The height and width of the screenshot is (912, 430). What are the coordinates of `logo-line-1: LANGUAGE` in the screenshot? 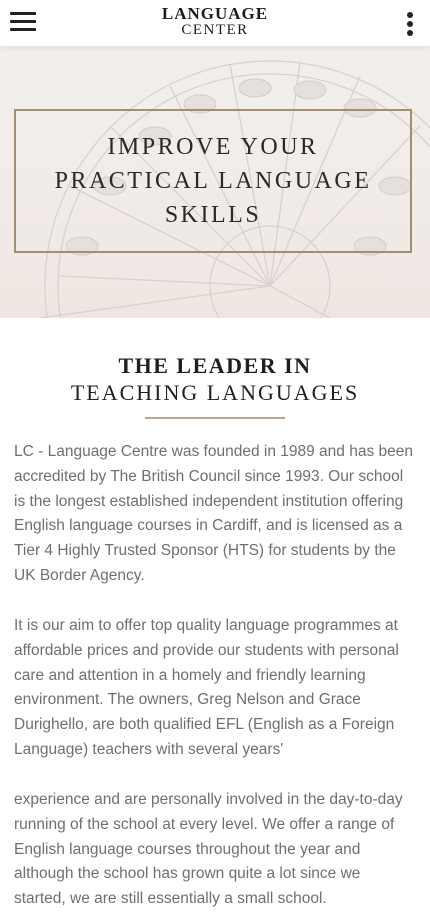 It's located at (215, 13).